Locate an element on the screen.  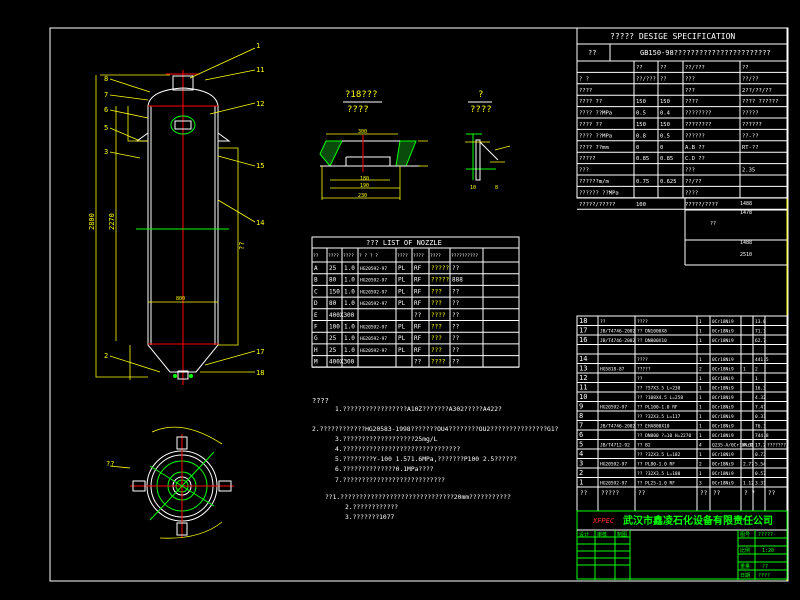
callout-14: 14 is located at coordinates (260, 223).